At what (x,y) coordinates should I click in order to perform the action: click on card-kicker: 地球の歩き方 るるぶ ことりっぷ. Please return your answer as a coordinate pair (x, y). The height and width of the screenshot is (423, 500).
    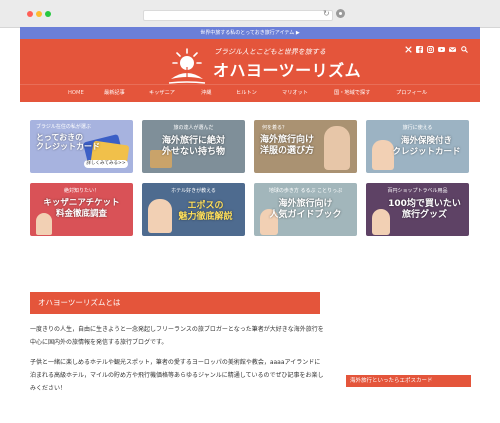
    Looking at the image, I should click on (305, 191).